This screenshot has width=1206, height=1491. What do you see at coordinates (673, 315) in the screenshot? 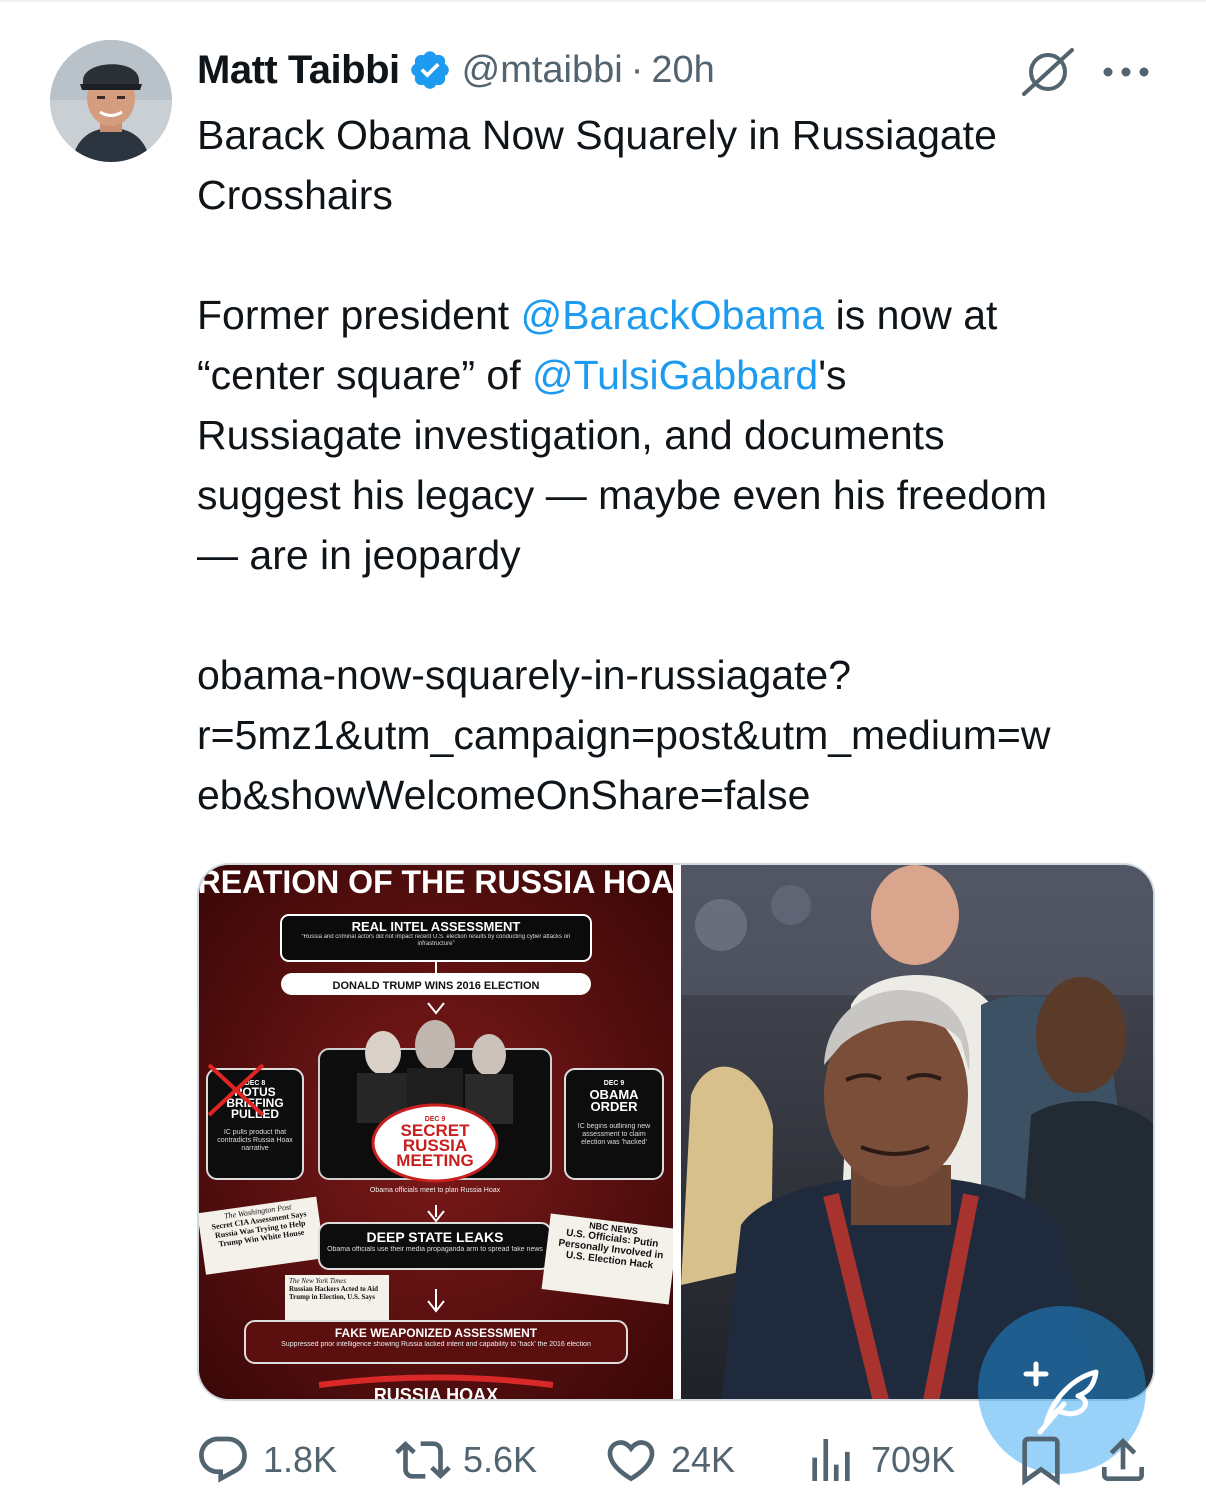
I see `mention-link-barackobama: @BarackObama` at bounding box center [673, 315].